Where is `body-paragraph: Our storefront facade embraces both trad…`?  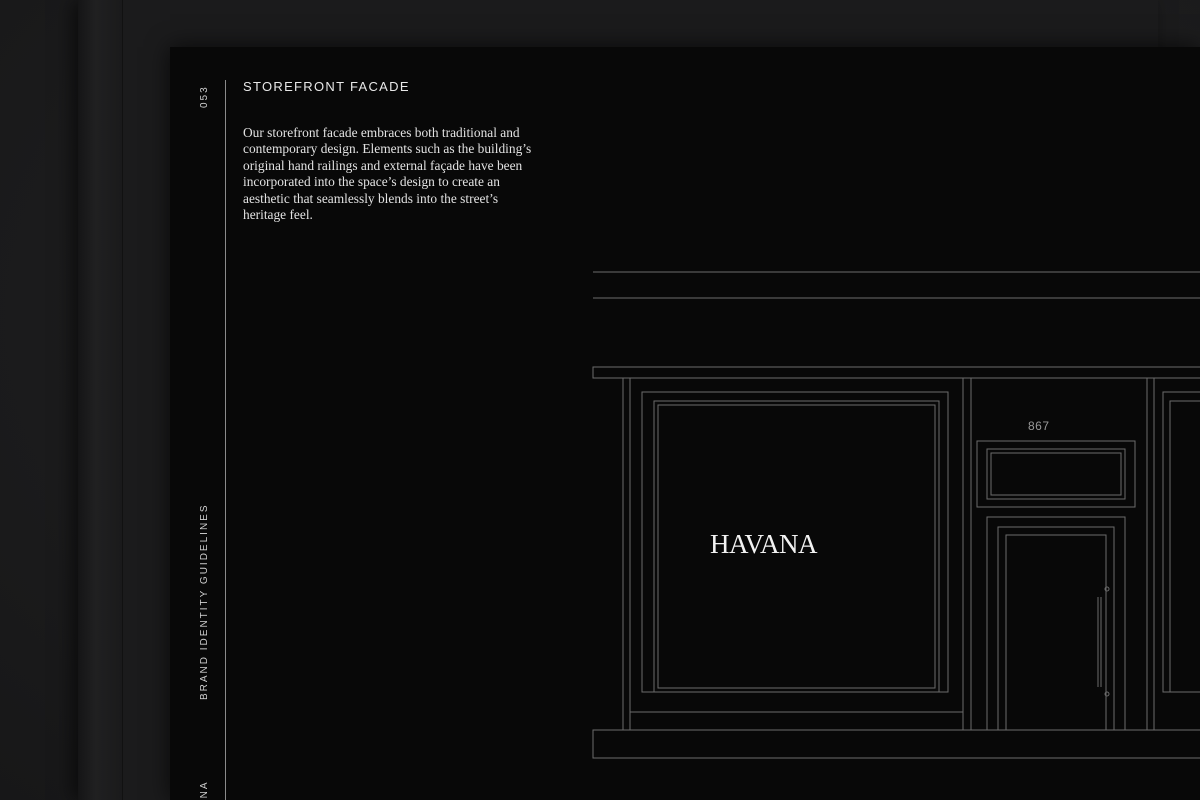
body-paragraph: Our storefront facade embraces both trad… is located at coordinates (387, 174).